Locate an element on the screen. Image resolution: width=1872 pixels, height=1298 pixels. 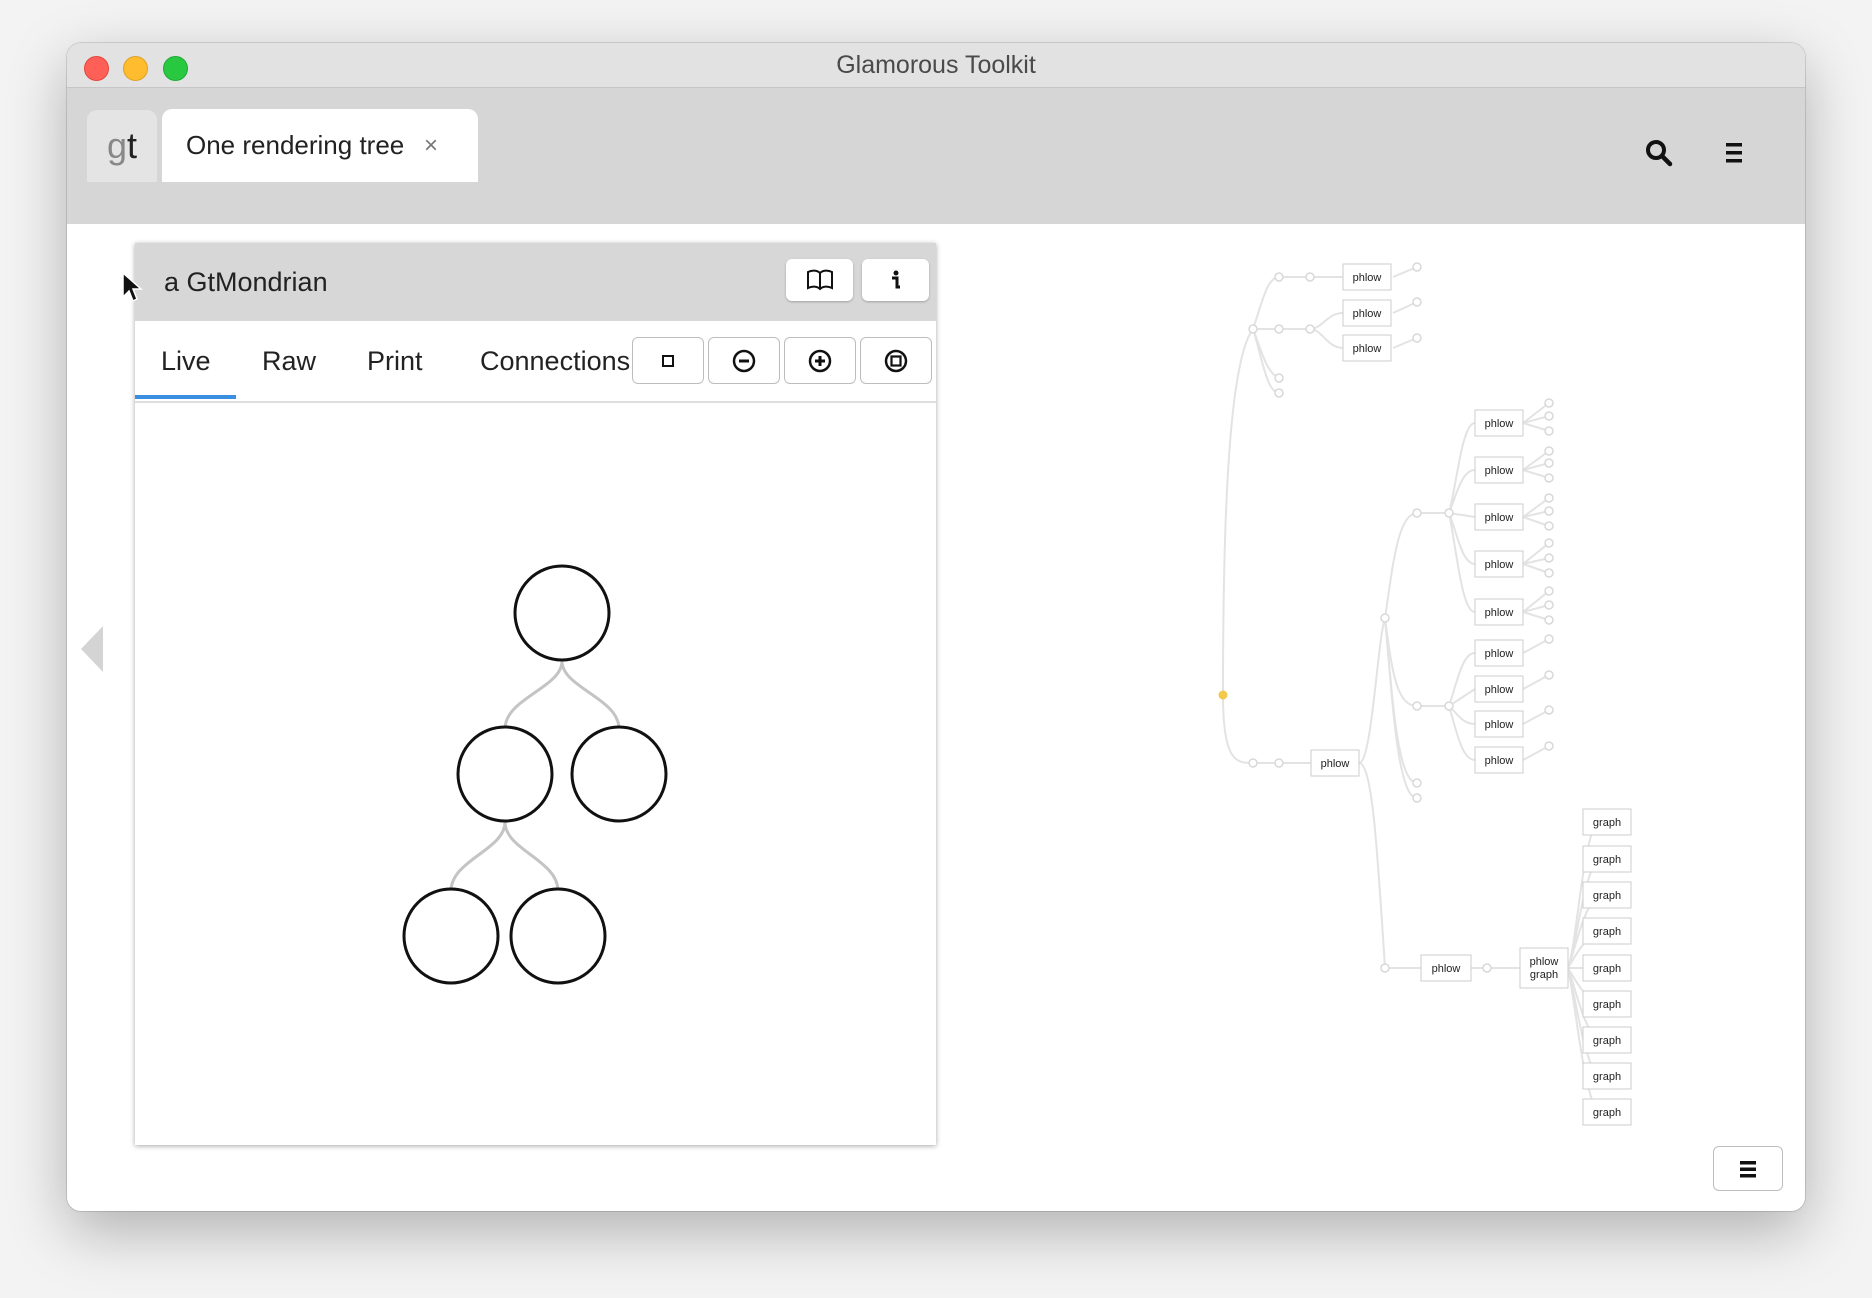
zoom-to-fit-button is located at coordinates (896, 360).